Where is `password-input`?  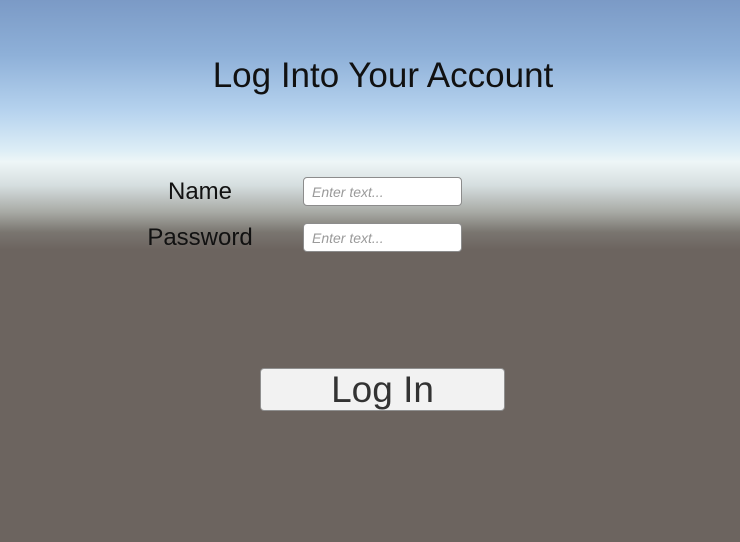 password-input is located at coordinates (382, 237).